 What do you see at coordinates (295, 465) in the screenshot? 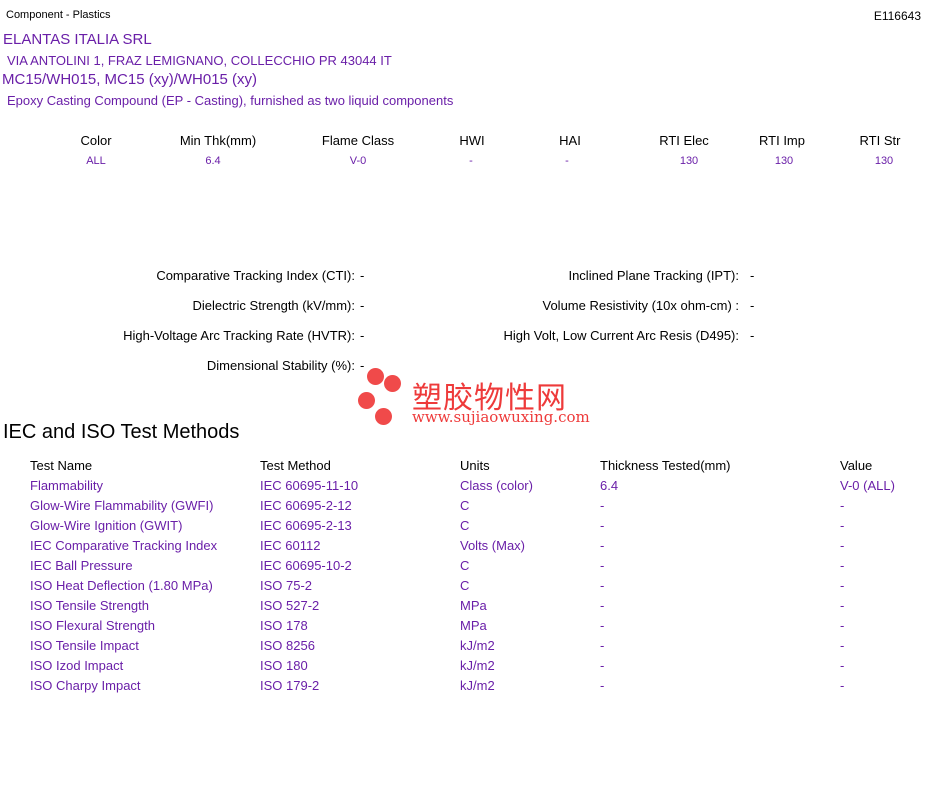
I see `iec-header-test-method: Test Method` at bounding box center [295, 465].